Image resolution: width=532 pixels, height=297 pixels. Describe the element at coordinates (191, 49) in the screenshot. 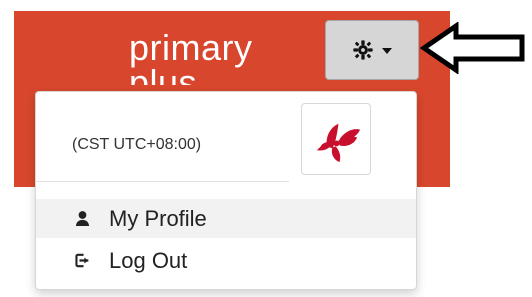

I see `brand-line-primary: primary` at that location.